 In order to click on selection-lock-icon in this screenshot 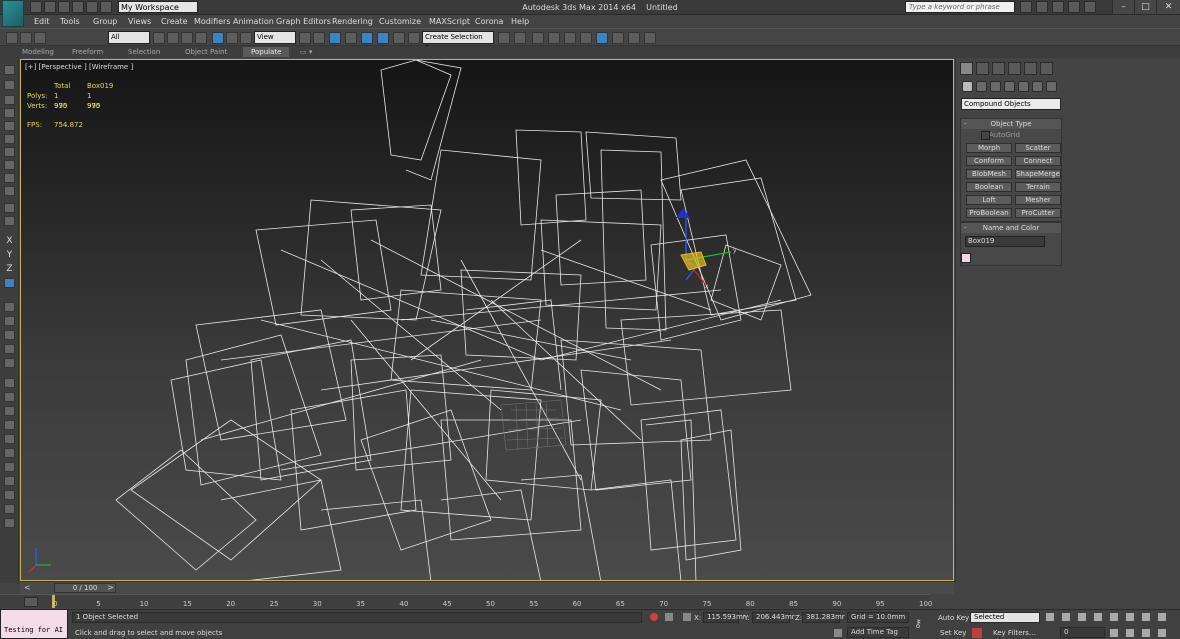, I will do `click(669, 617)`.